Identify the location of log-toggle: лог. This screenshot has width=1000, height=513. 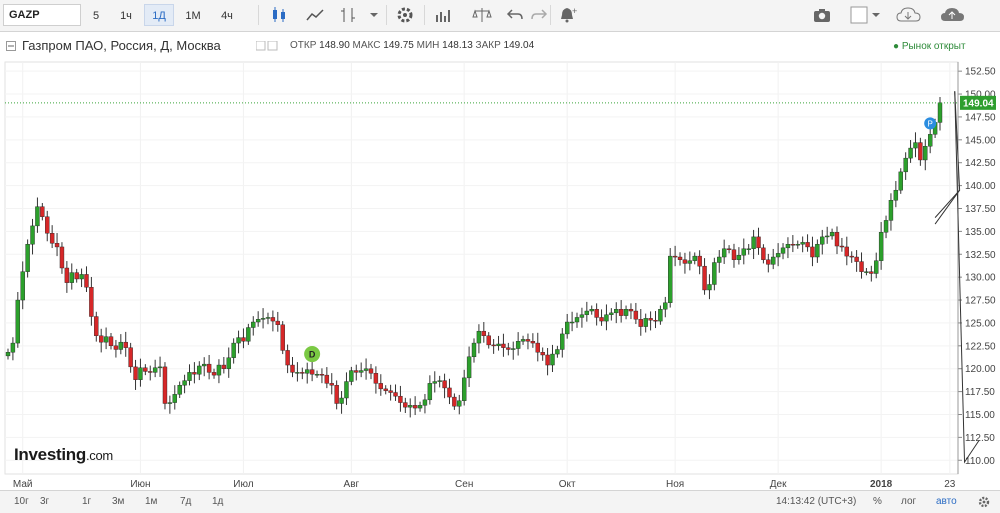
(908, 501).